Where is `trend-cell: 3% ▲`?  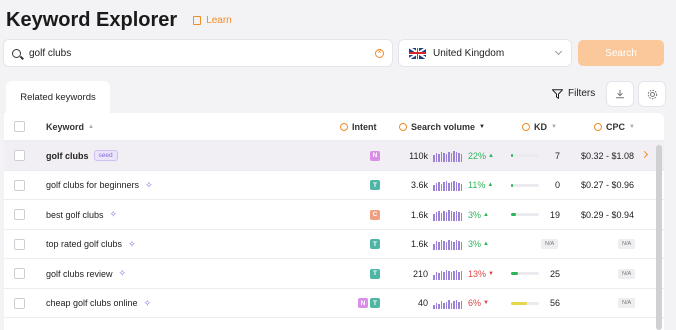 trend-cell: 3% ▲ is located at coordinates (458, 244).